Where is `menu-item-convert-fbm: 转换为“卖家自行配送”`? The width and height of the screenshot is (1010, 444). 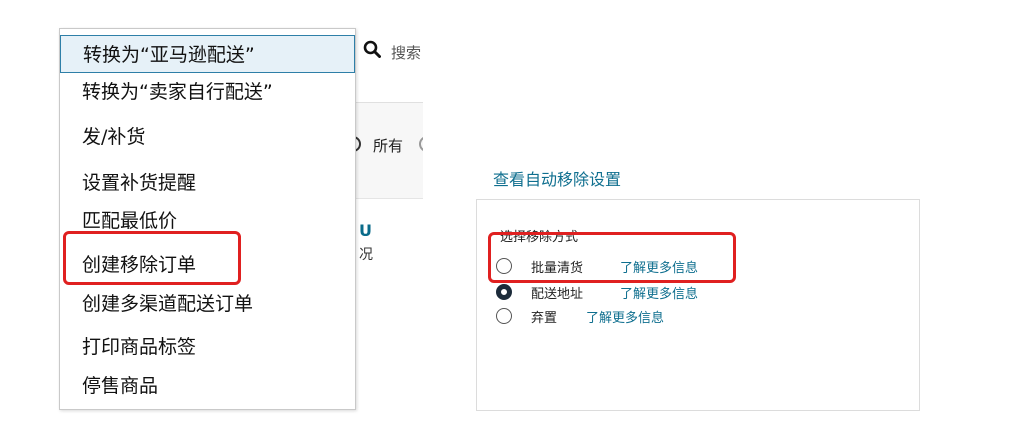
menu-item-convert-fbm: 转换为“卖家自行配送” is located at coordinates (207, 92).